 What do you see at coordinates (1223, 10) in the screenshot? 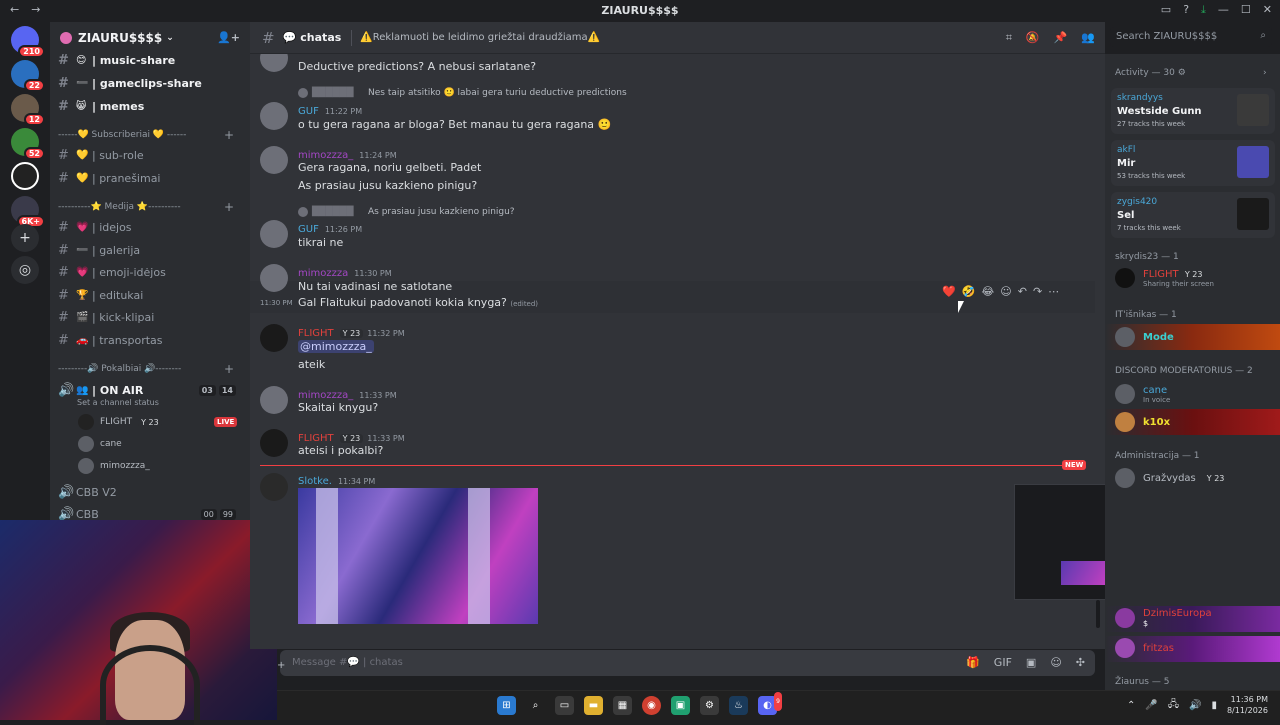
I see `minimize-icon: —` at bounding box center [1223, 10].